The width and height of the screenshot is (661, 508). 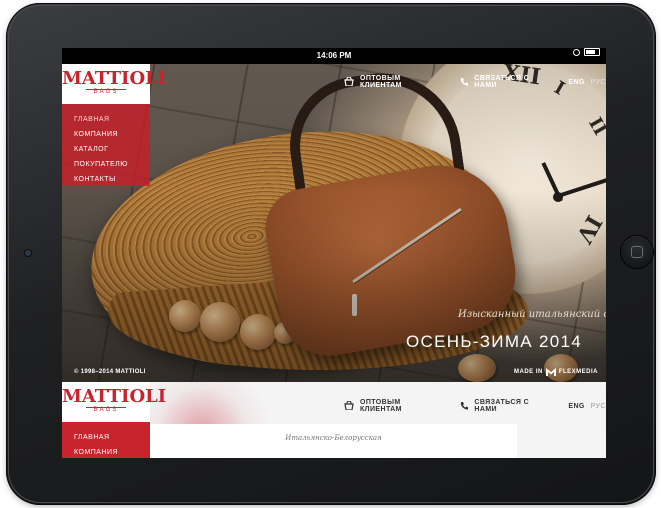 I want to click on hero-tagline-italic: Изысканный итальянский стиль, so click(x=532, y=314).